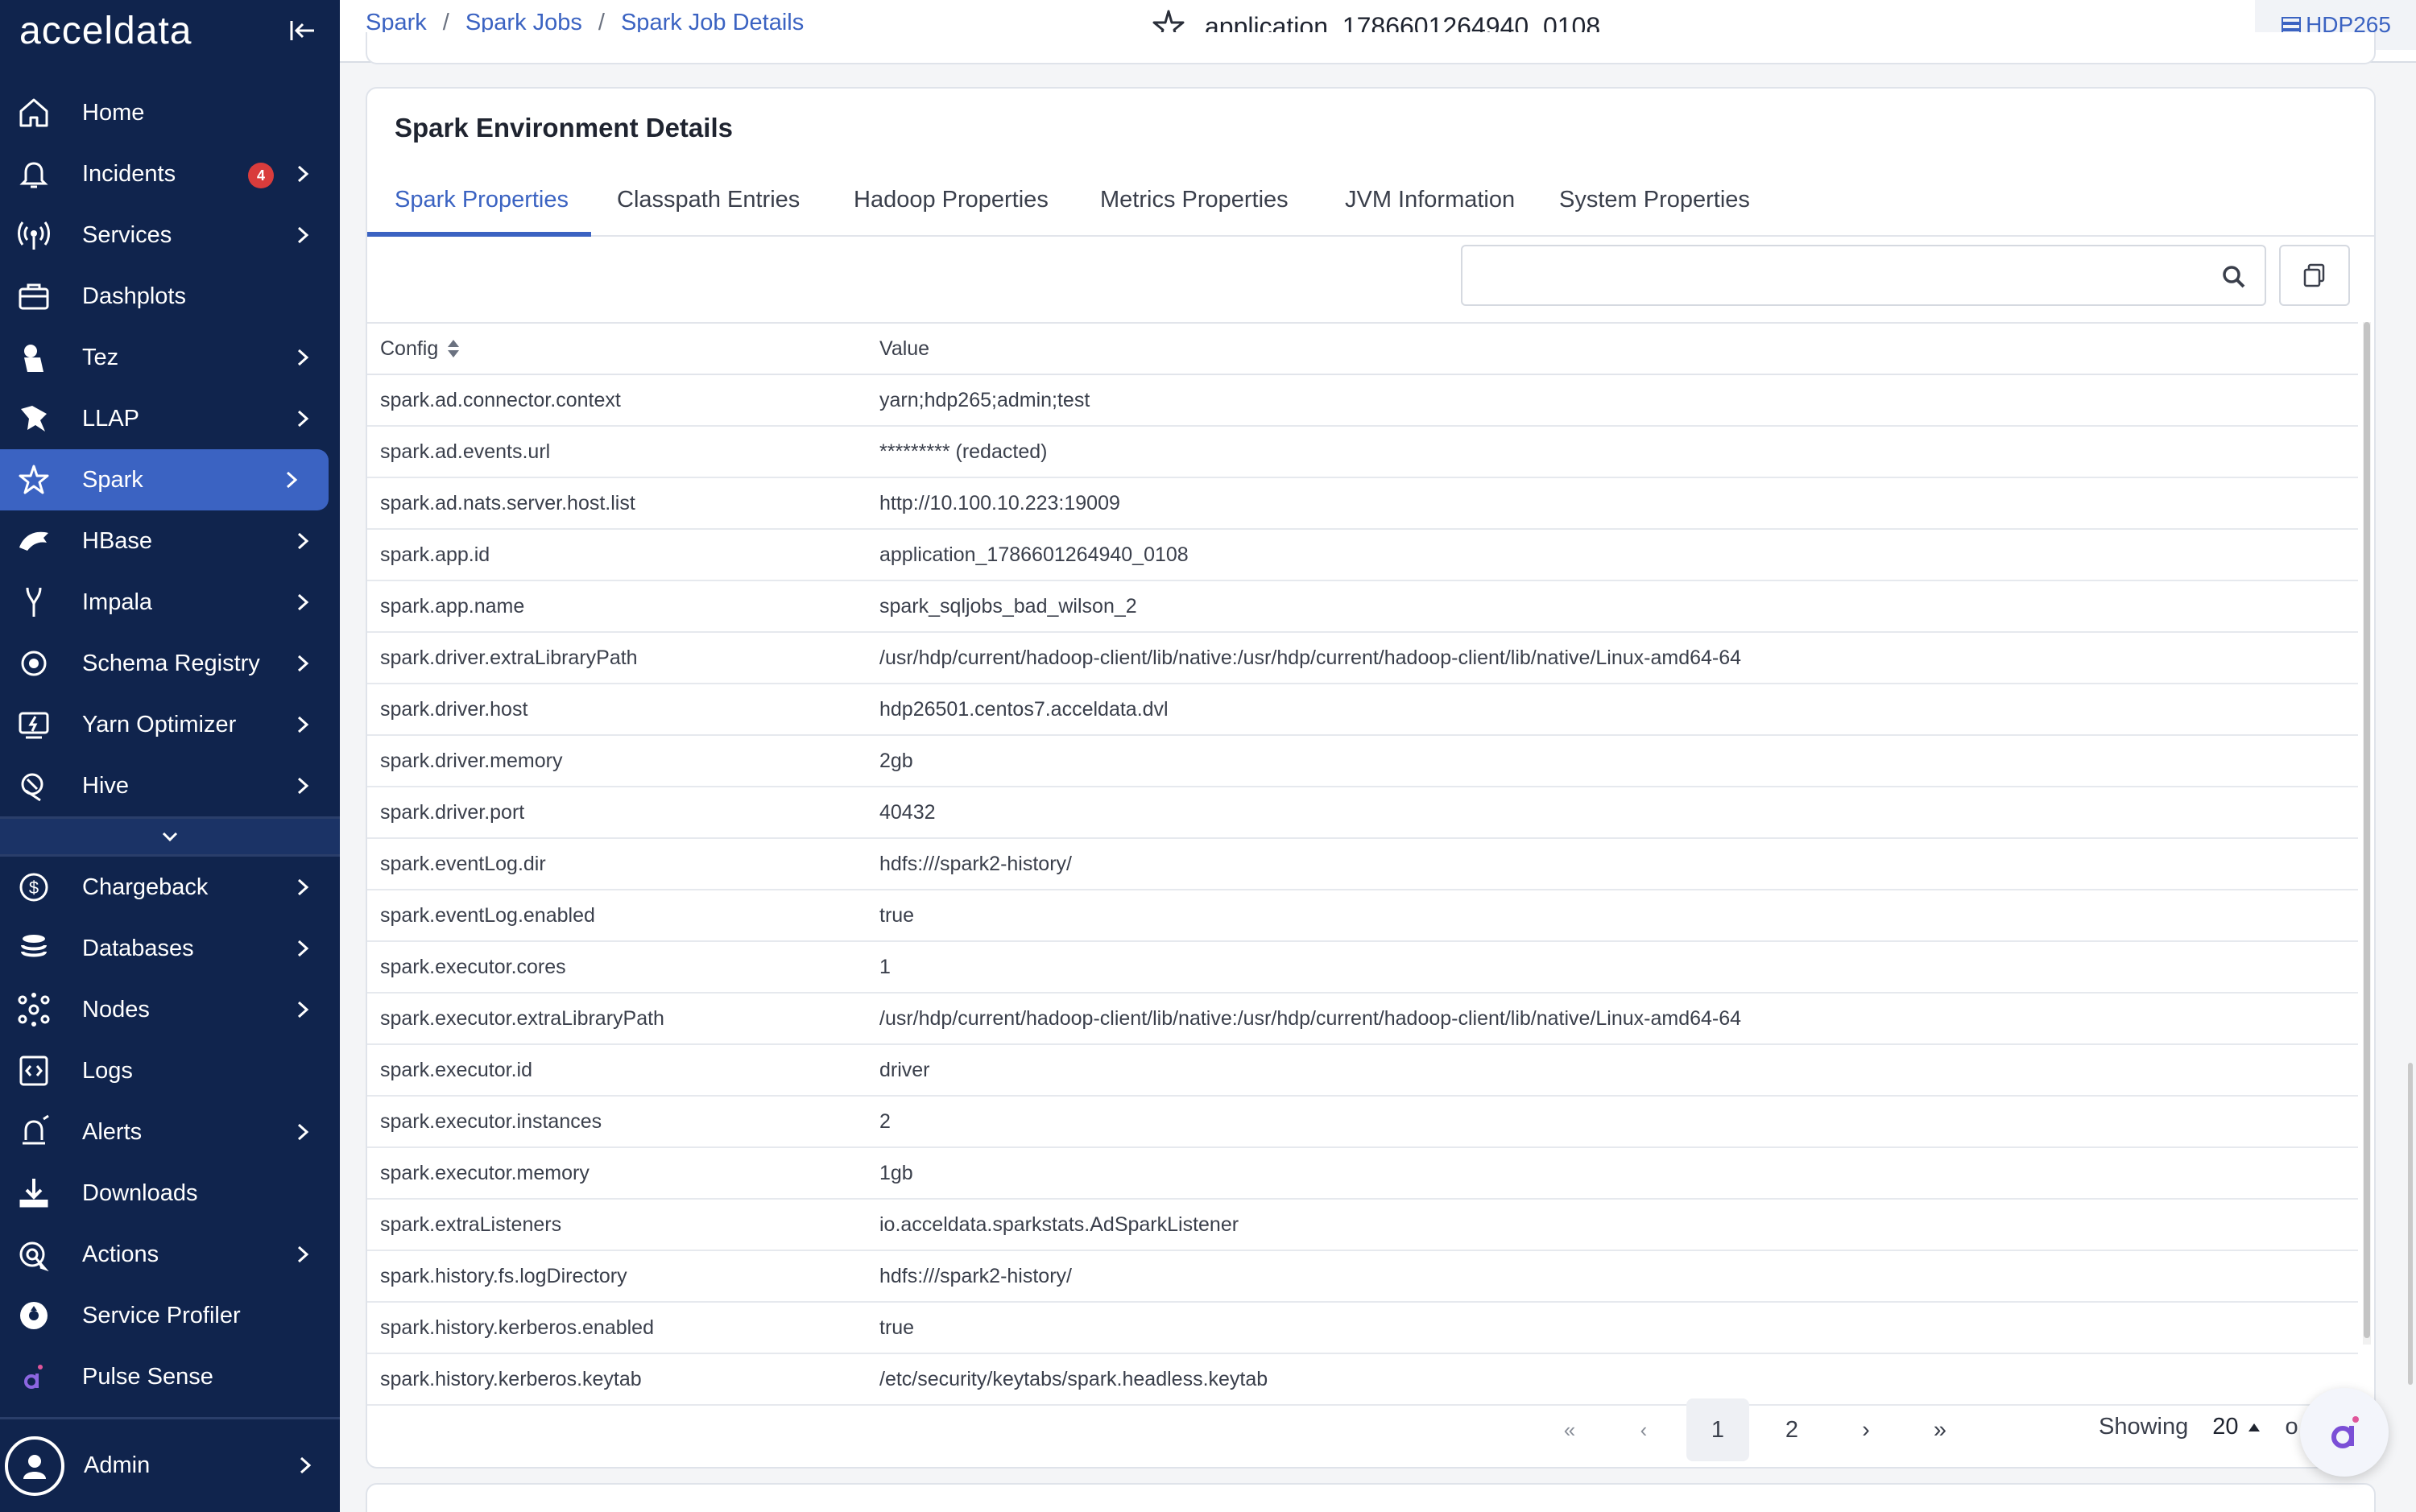 Image resolution: width=2416 pixels, height=1512 pixels. Describe the element at coordinates (170, 357) in the screenshot. I see `sidebar-item-tez: Tez` at that location.